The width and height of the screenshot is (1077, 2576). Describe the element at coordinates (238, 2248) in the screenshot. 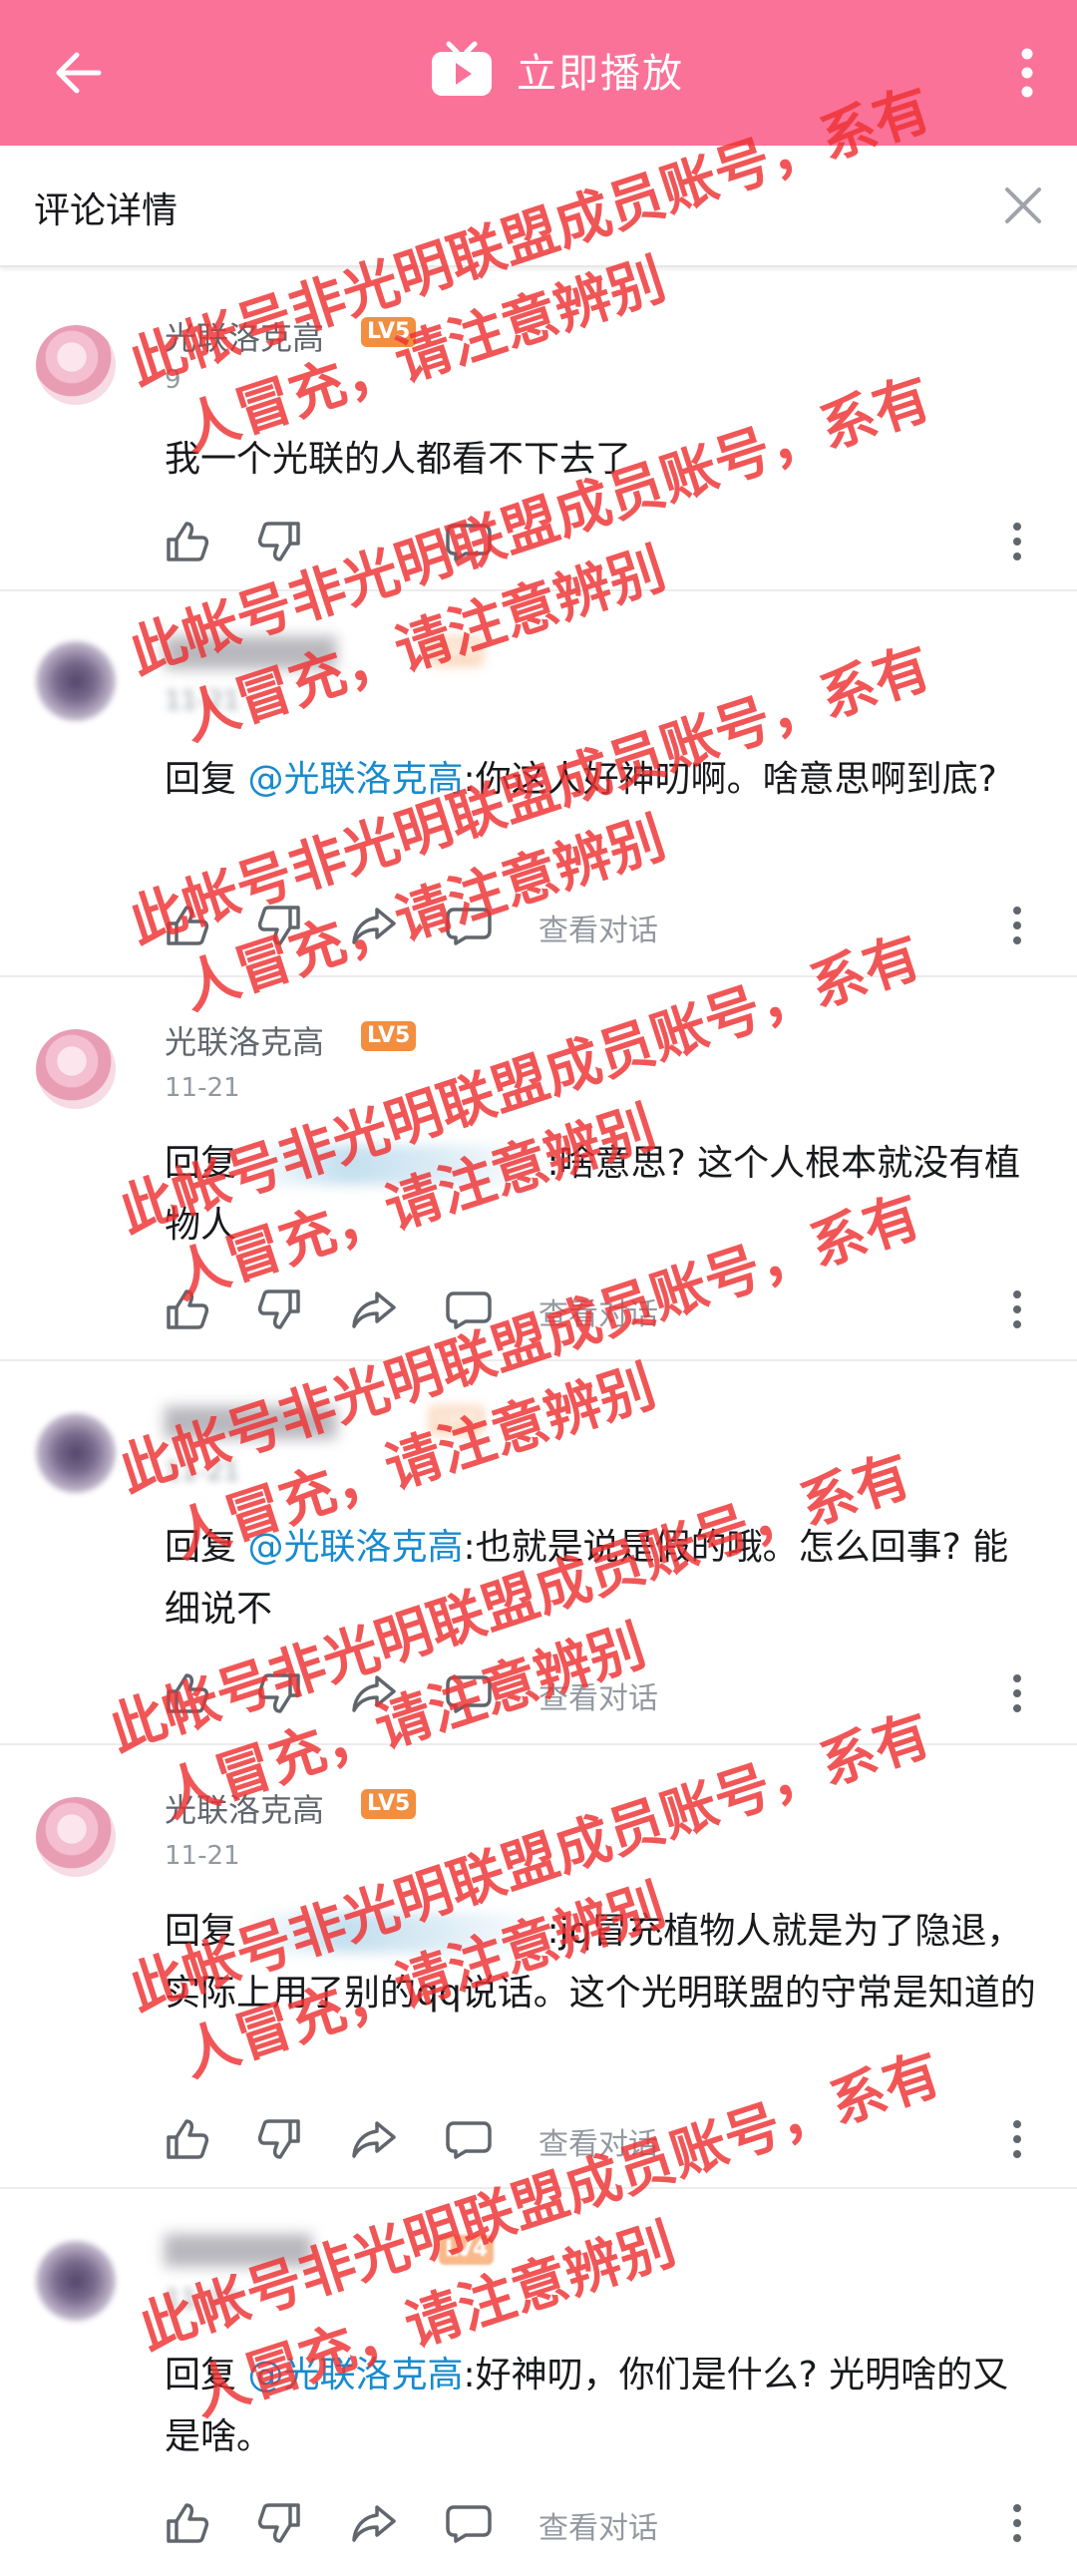

I see `username-blurred: ▇▇▇▇▇▇` at that location.